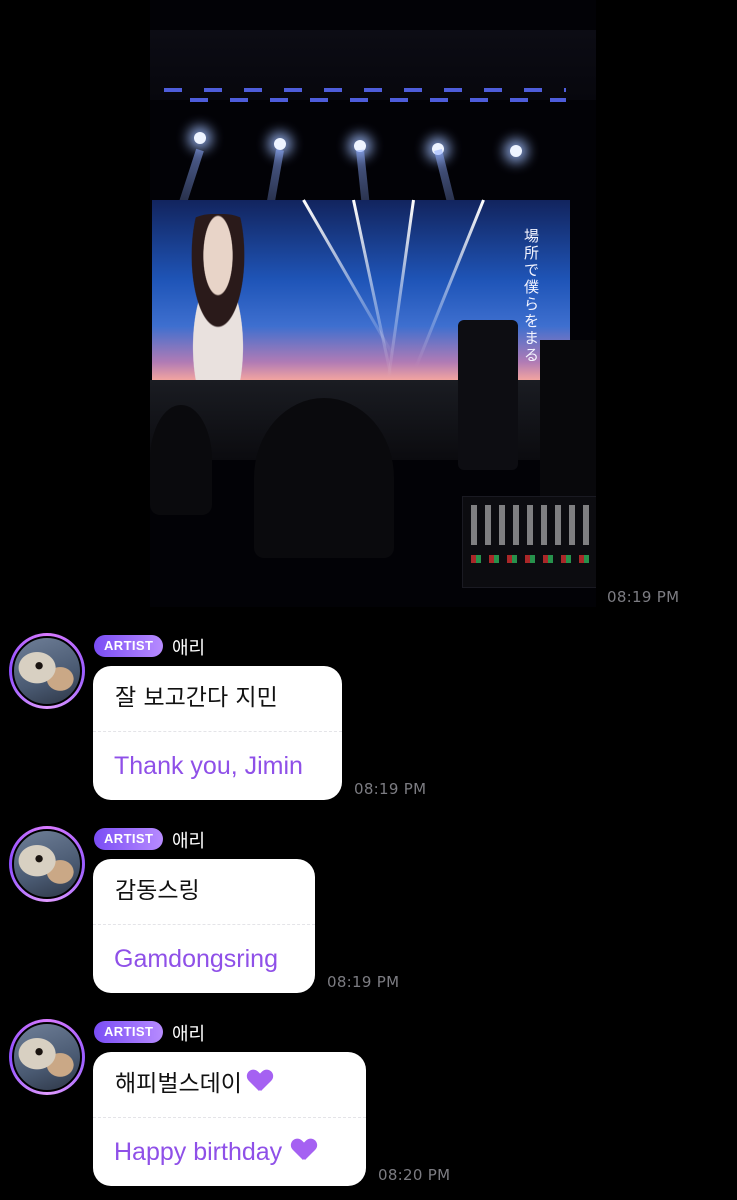 The height and width of the screenshot is (1200, 737). I want to click on message-timestamp: 08:20 PM, so click(414, 1175).